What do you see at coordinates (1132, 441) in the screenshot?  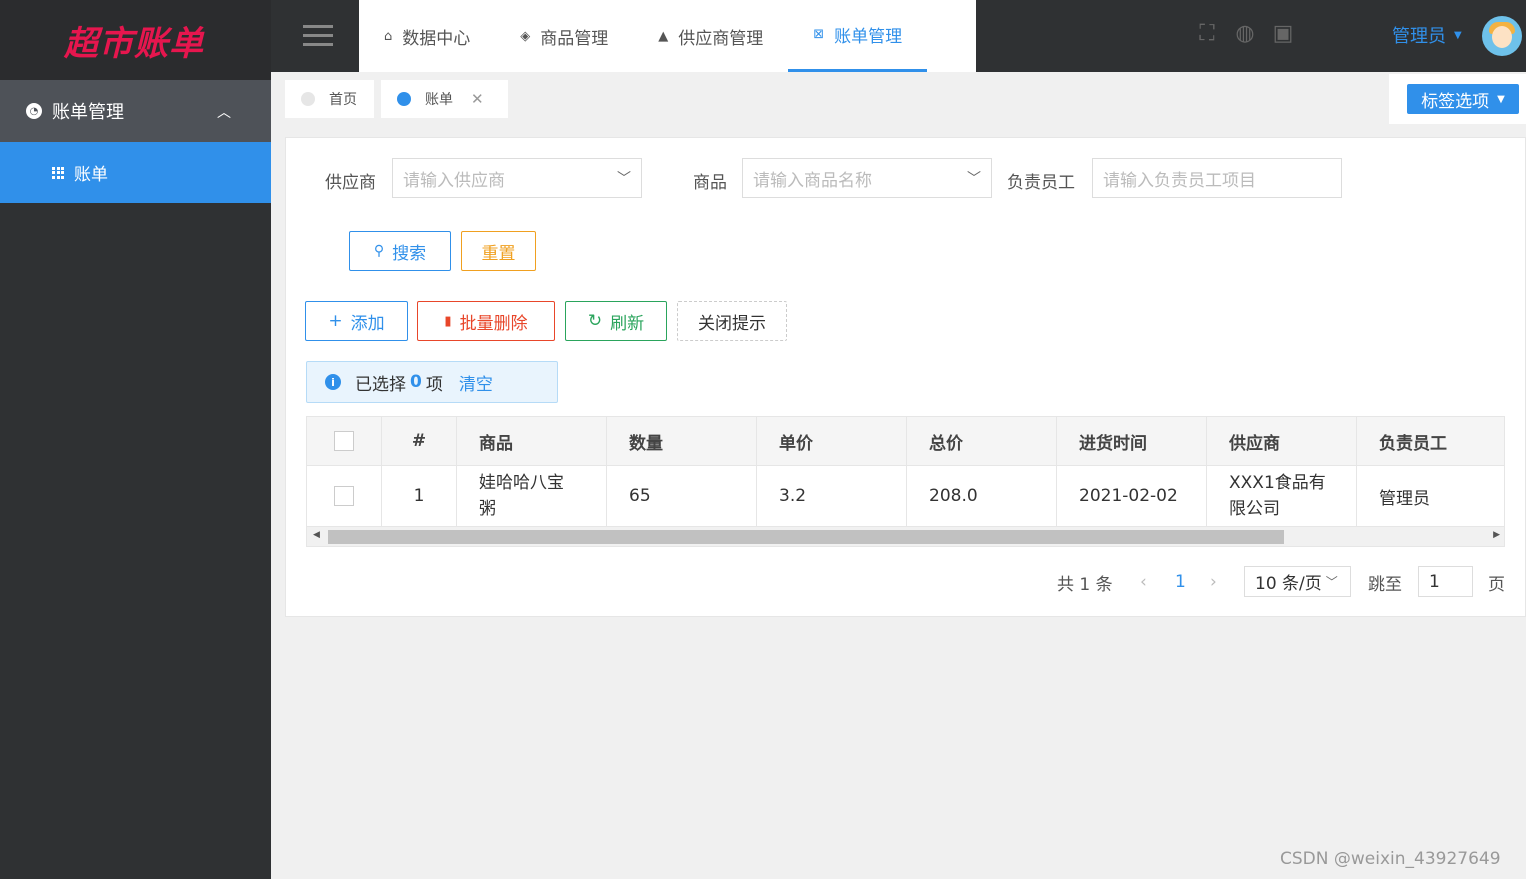 I see `header-cell-date: 进货时间` at bounding box center [1132, 441].